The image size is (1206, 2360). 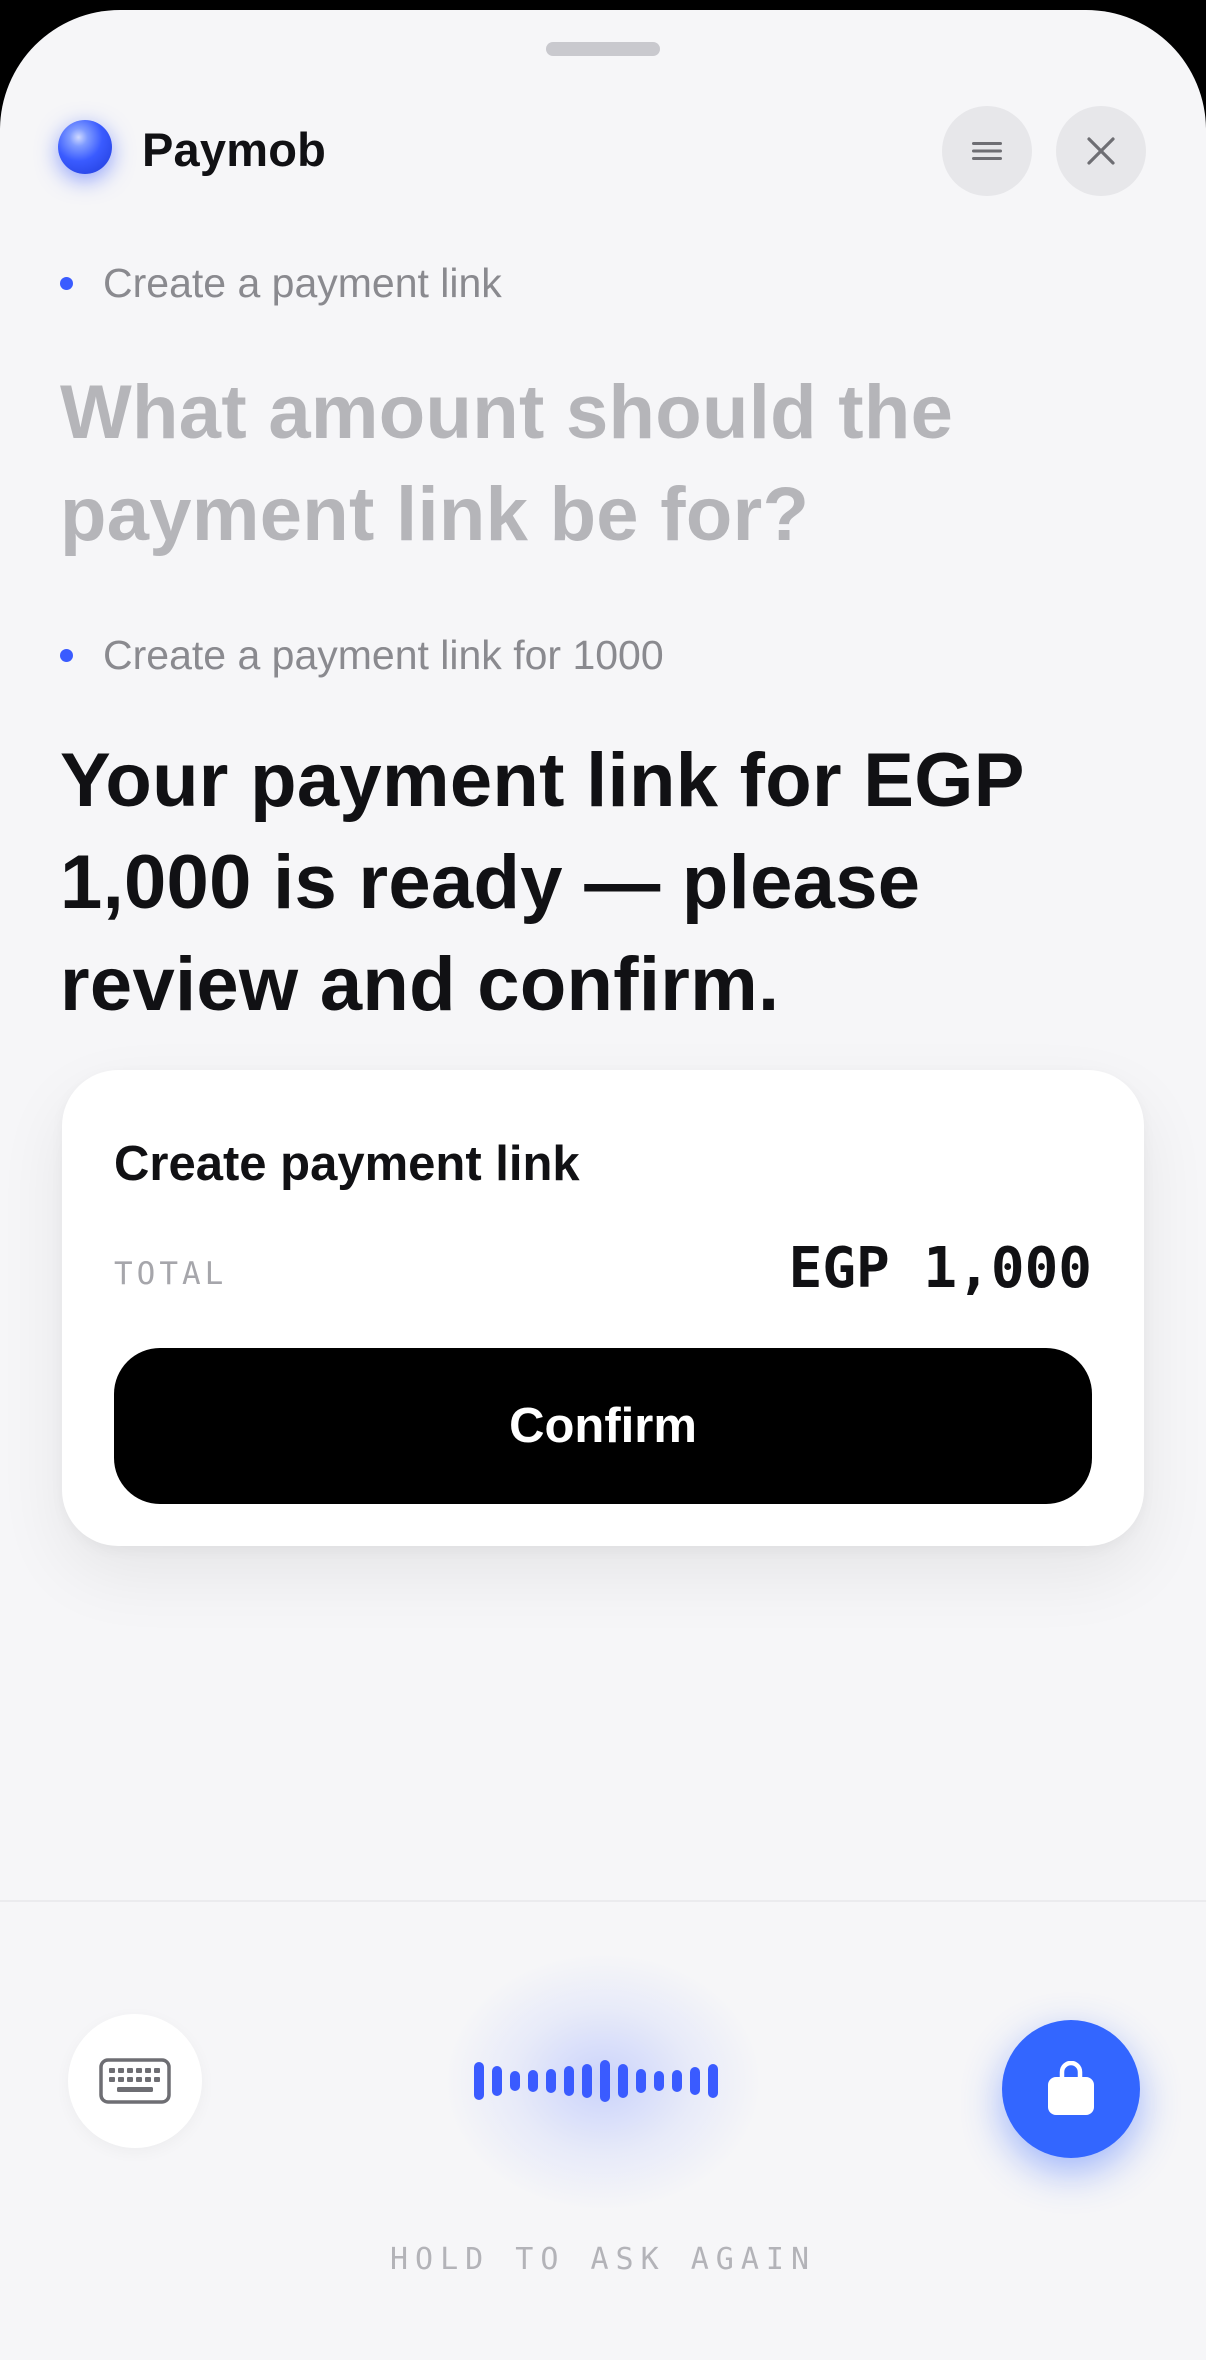 I want to click on card-title: Create payment link, so click(x=347, y=1164).